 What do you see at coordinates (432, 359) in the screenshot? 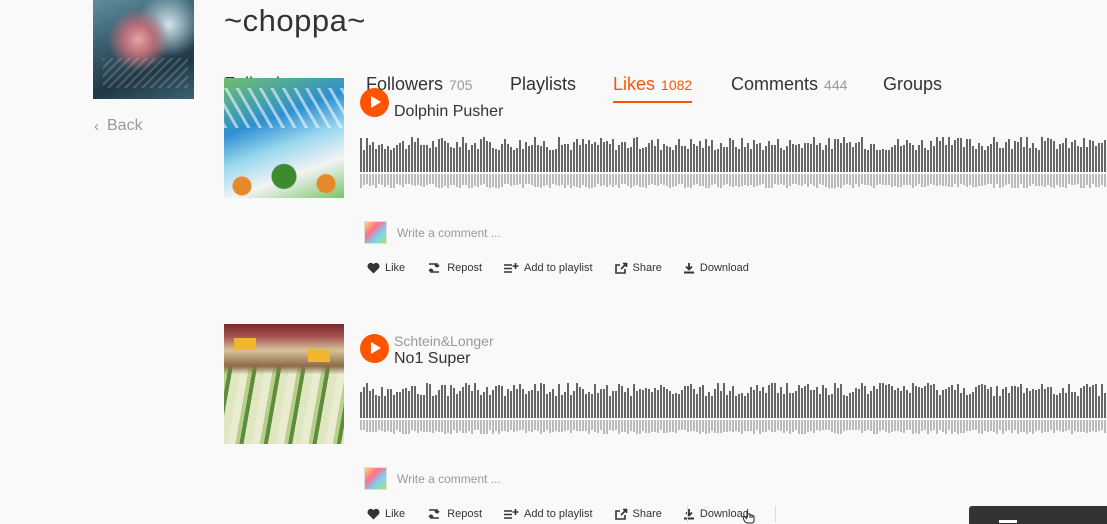
I see `track-title: No1 Super` at bounding box center [432, 359].